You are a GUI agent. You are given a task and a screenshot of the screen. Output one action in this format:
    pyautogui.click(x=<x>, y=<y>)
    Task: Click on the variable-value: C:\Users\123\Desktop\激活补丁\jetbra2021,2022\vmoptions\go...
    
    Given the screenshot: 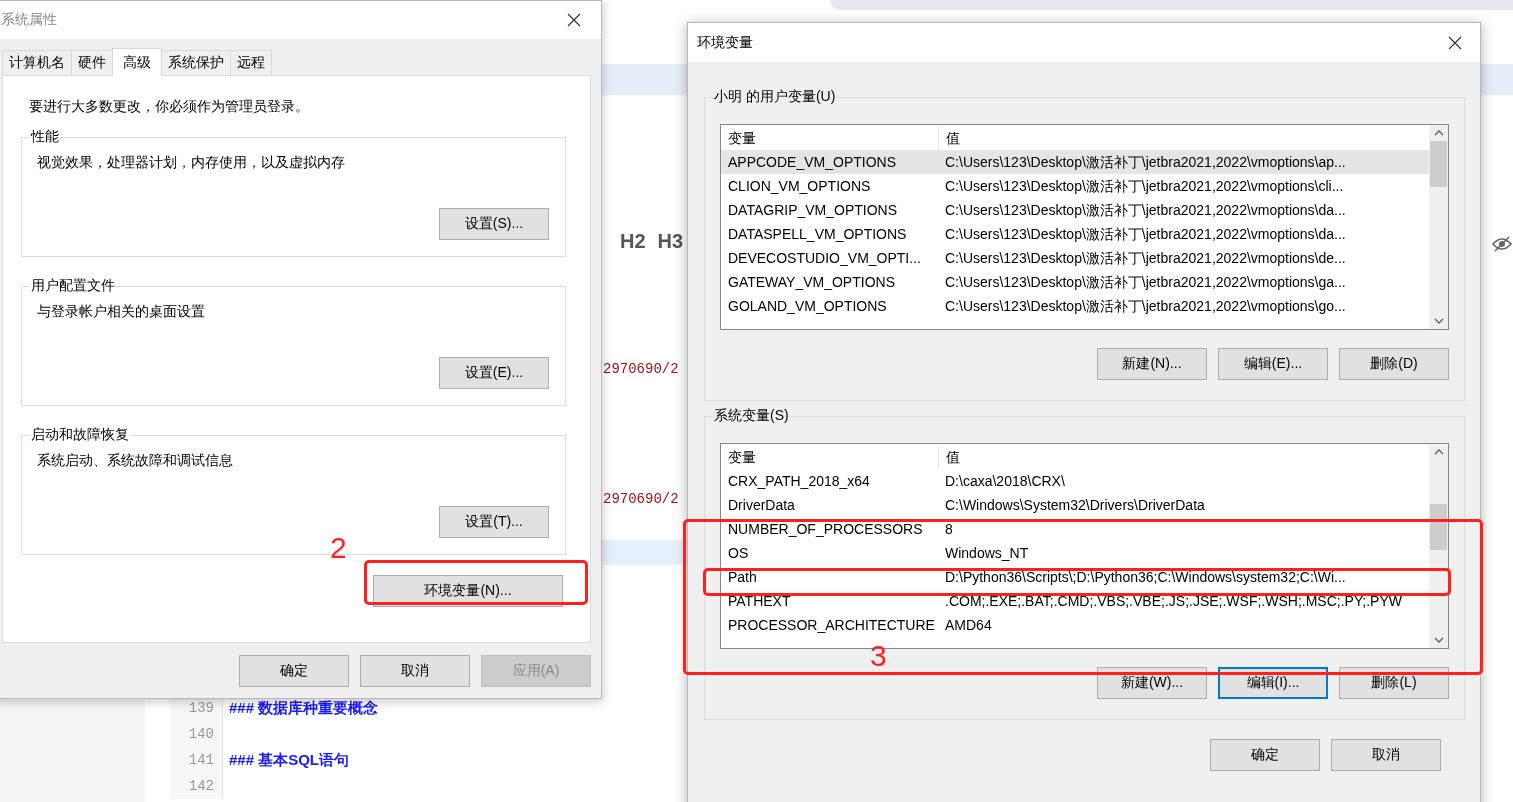 What is the action you would take?
    pyautogui.click(x=1145, y=306)
    